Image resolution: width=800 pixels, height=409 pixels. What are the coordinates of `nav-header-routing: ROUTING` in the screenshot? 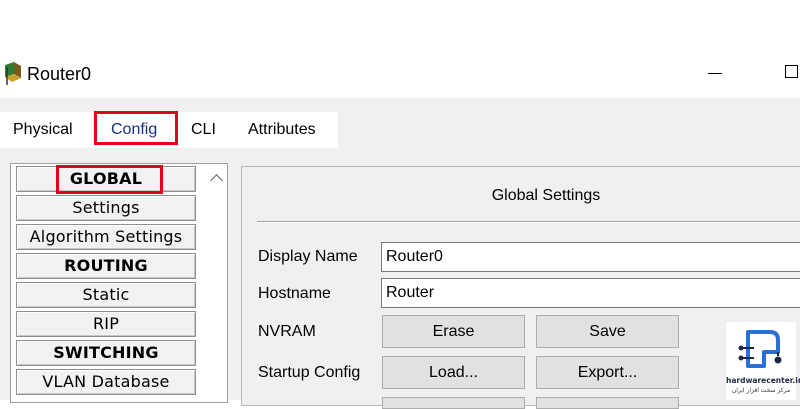 It's located at (106, 266).